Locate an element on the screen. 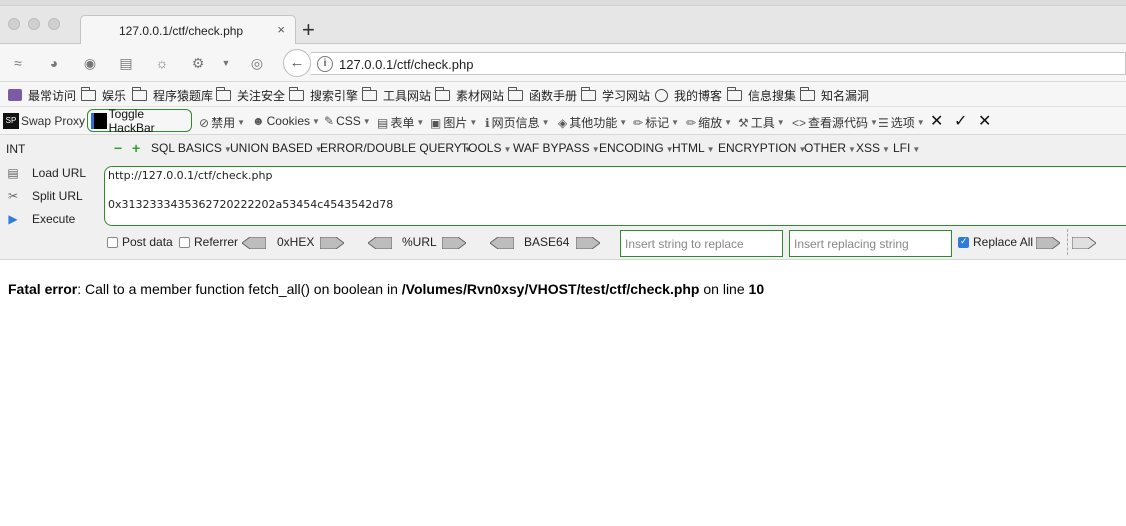 Image resolution: width=1126 pixels, height=526 pixels. tab-close-icon: × is located at coordinates (281, 29).